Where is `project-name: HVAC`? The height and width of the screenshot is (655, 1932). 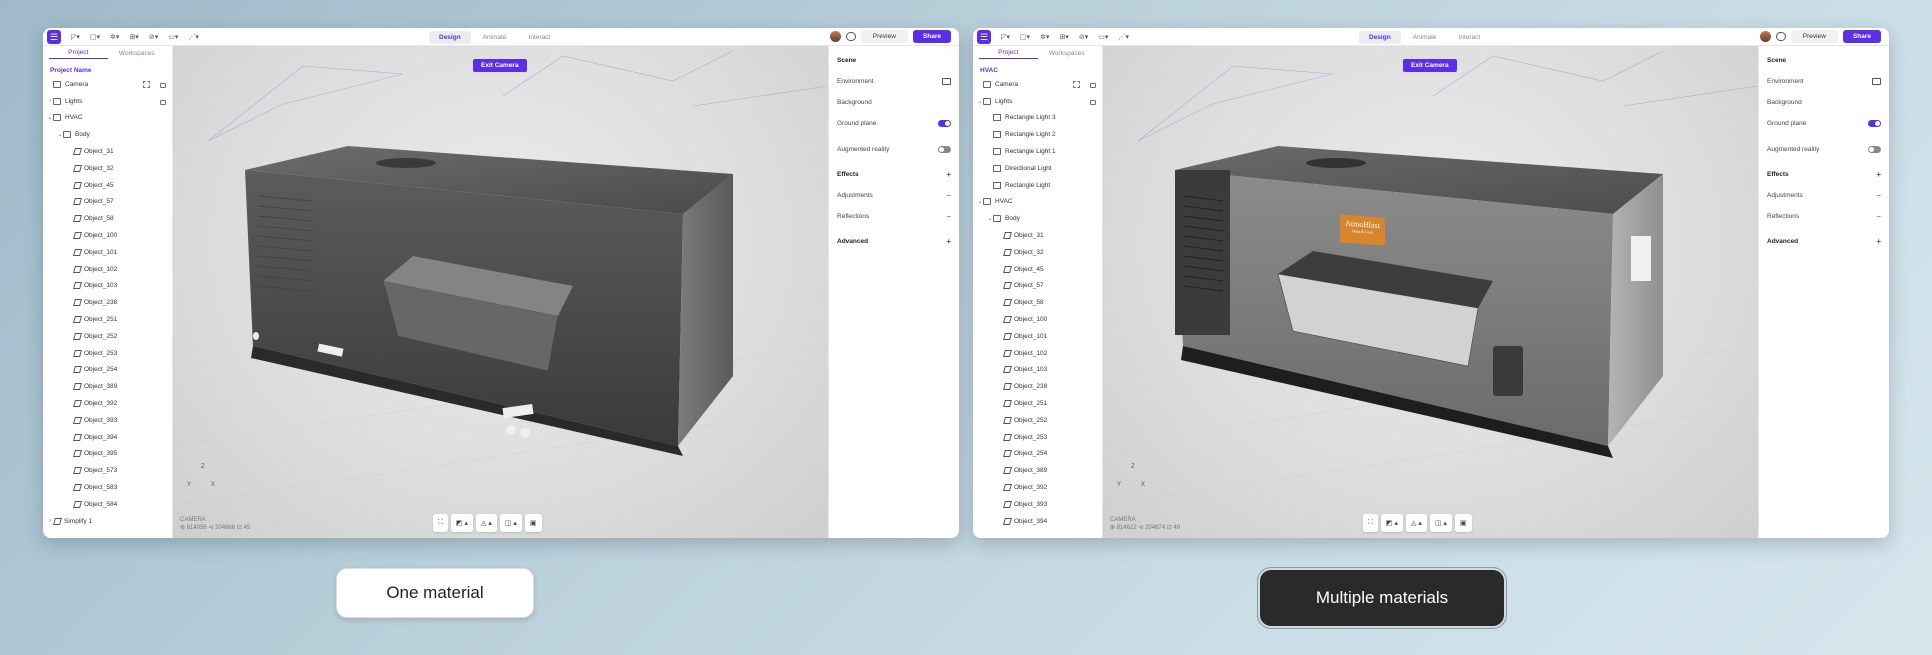 project-name: HVAC is located at coordinates (1037, 69).